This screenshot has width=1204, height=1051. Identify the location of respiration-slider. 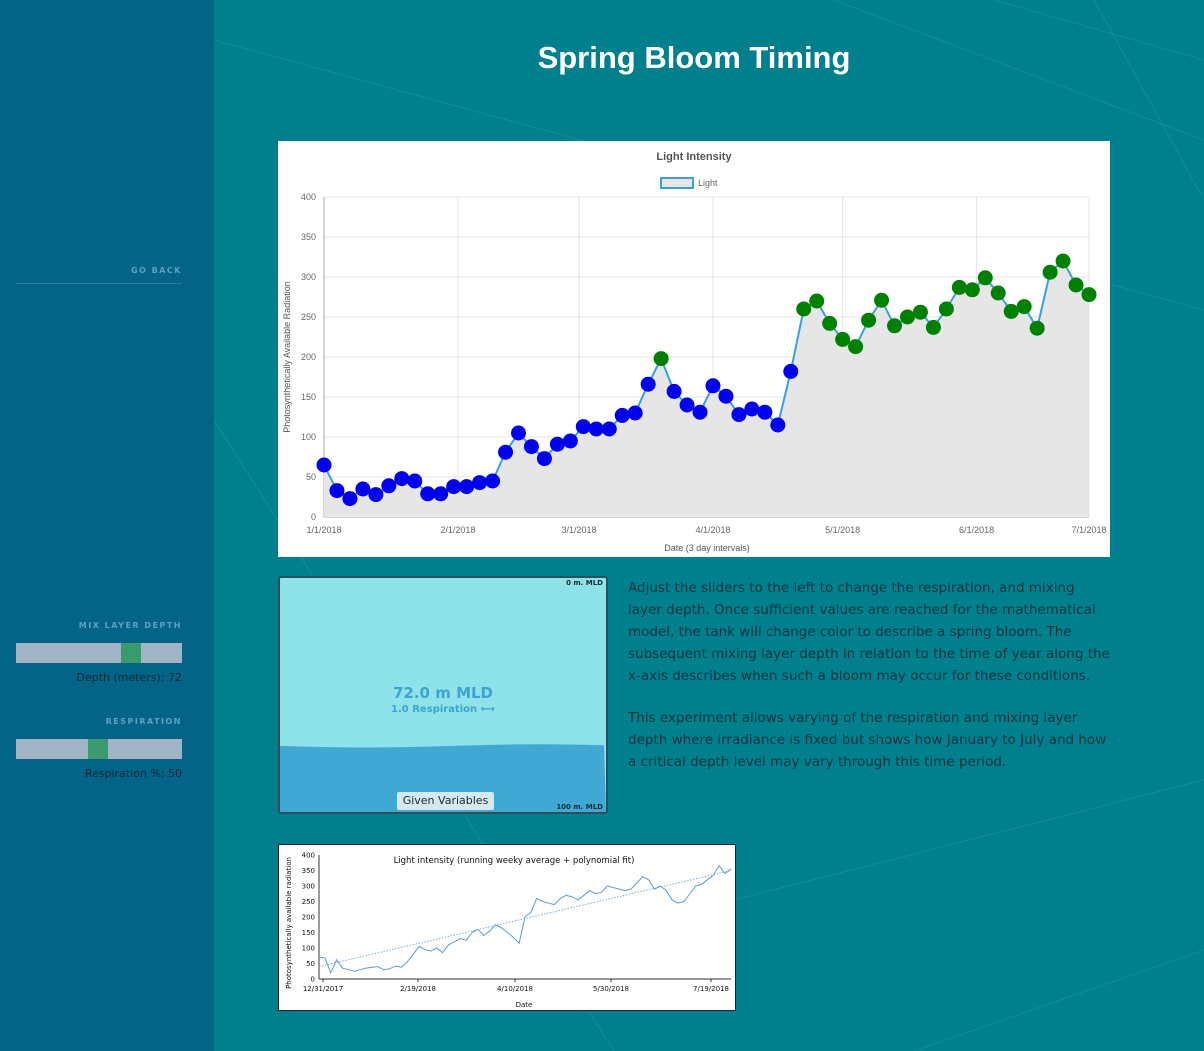
(99, 749).